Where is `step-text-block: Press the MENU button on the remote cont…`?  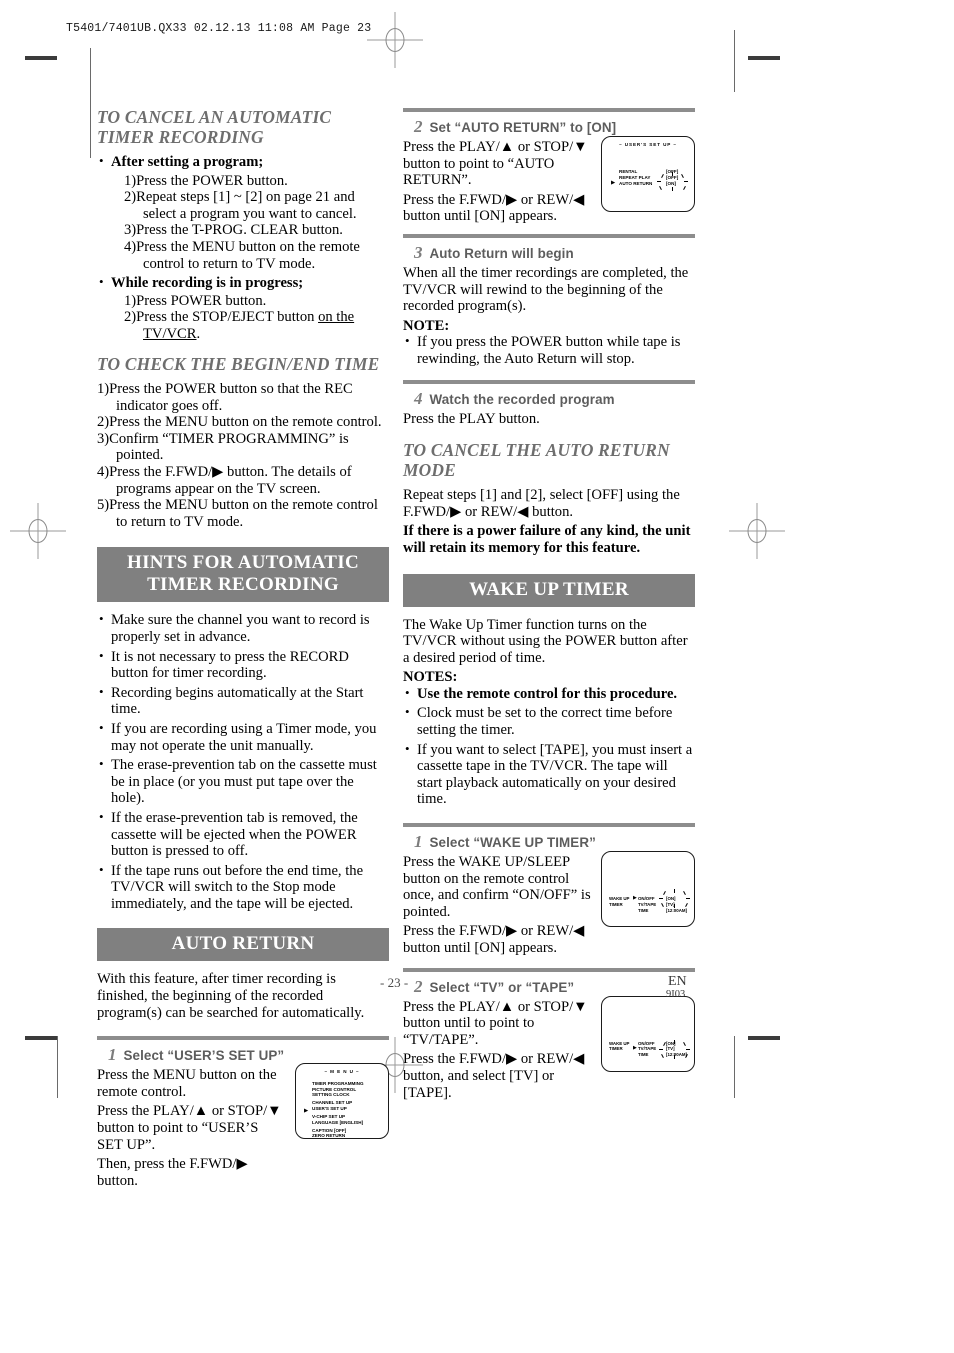 step-text-block: Press the MENU button on the remote cont… is located at coordinates (190, 1128).